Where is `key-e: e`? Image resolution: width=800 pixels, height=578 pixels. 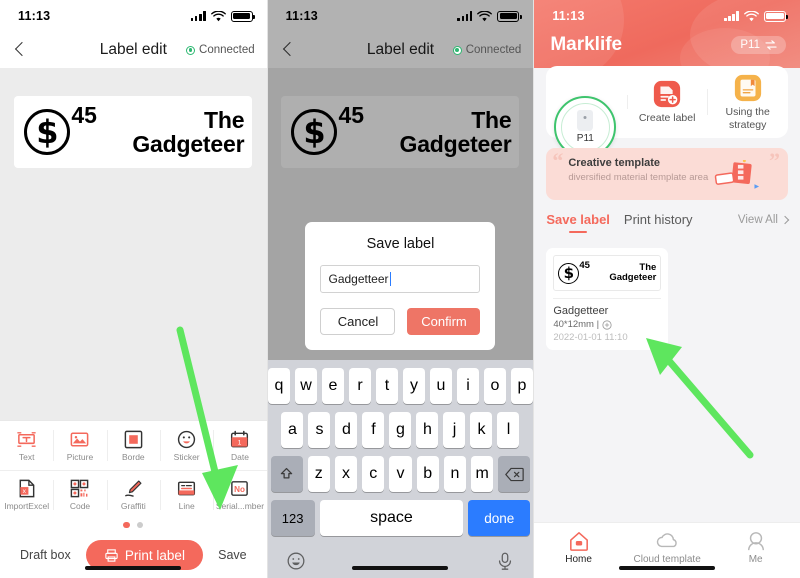
key-e: e is located at coordinates (332, 386).